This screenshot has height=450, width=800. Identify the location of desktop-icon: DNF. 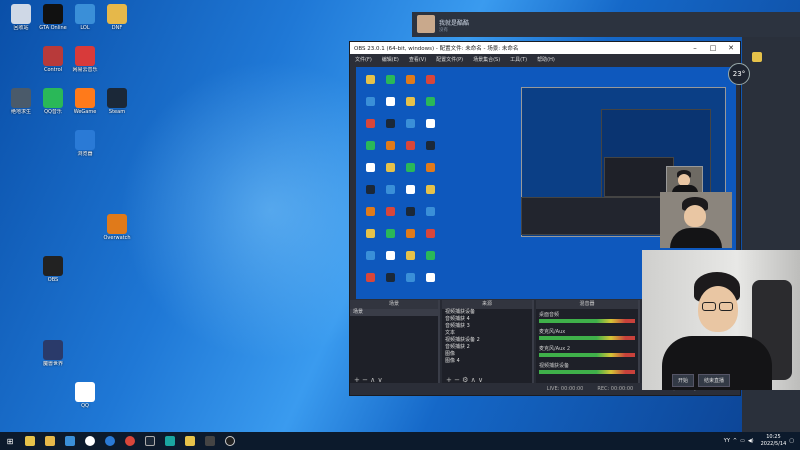
(117, 20).